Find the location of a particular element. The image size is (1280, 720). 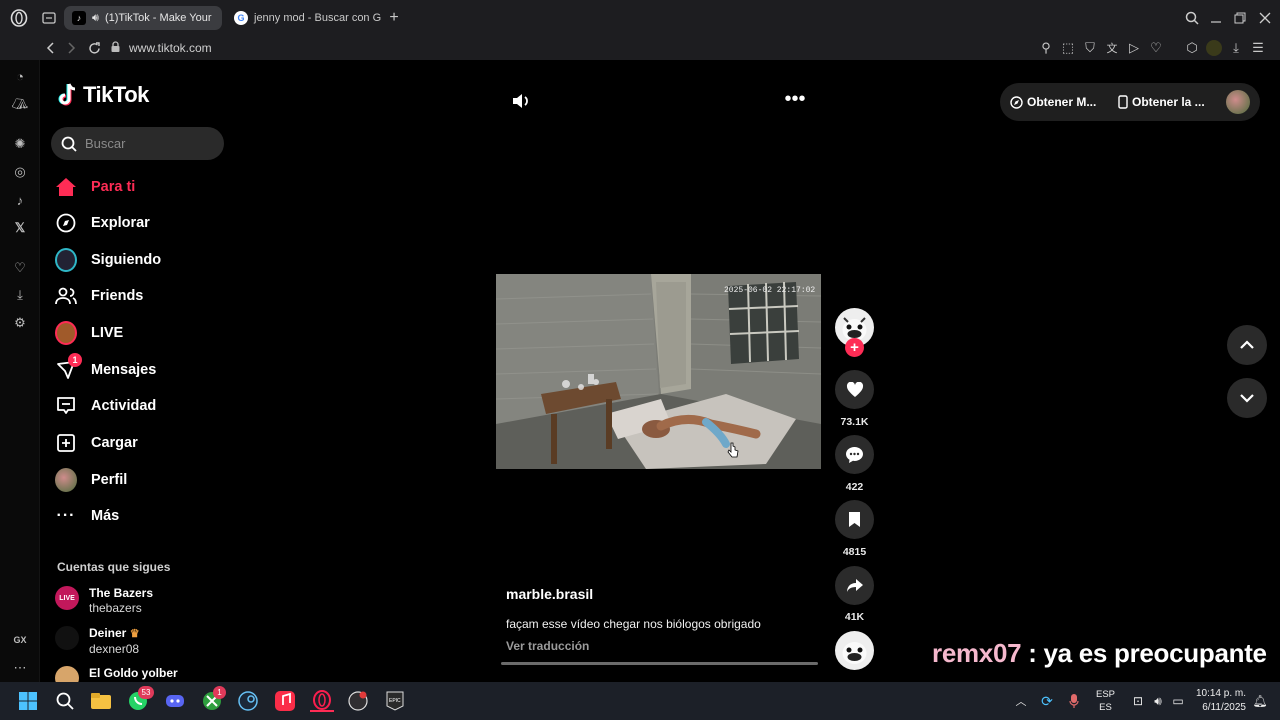

video-progress-bar is located at coordinates (659, 663).